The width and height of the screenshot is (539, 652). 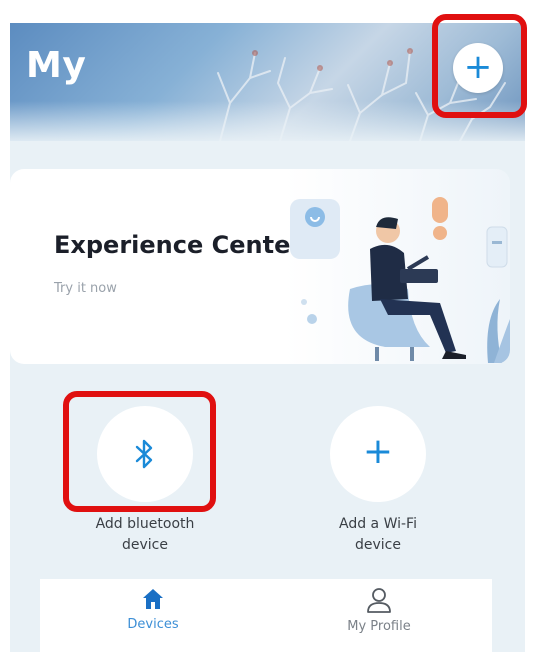 I want to click on plus-icon: +, so click(x=378, y=451).